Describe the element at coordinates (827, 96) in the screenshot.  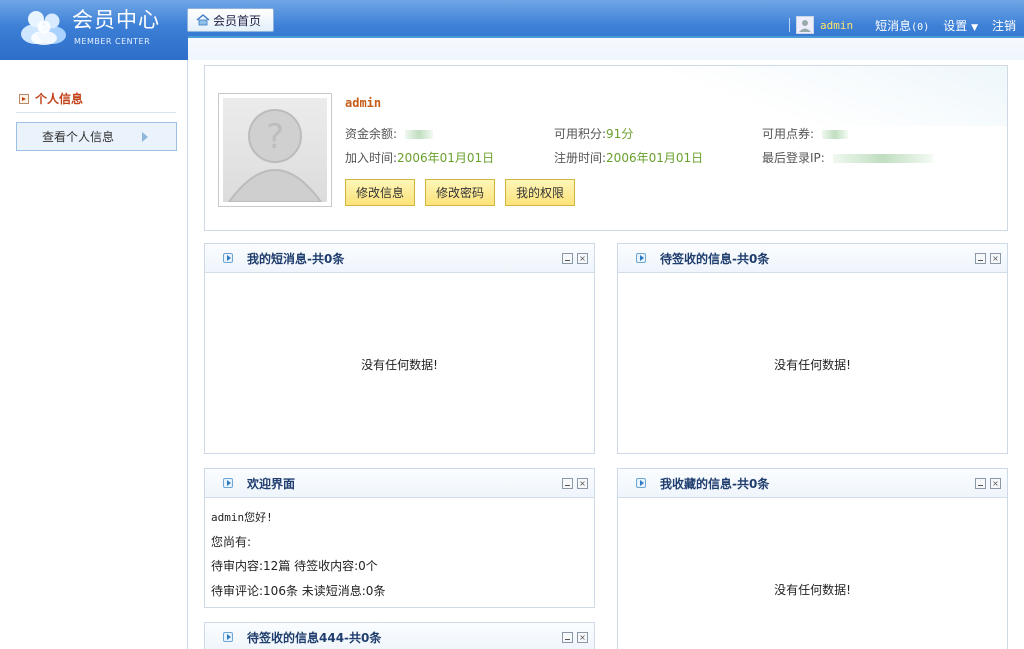
I see `profile-card-decoration` at that location.